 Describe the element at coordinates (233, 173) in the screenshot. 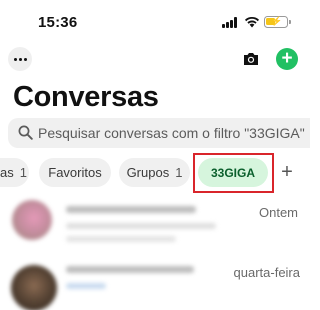

I see `highlight-box` at that location.